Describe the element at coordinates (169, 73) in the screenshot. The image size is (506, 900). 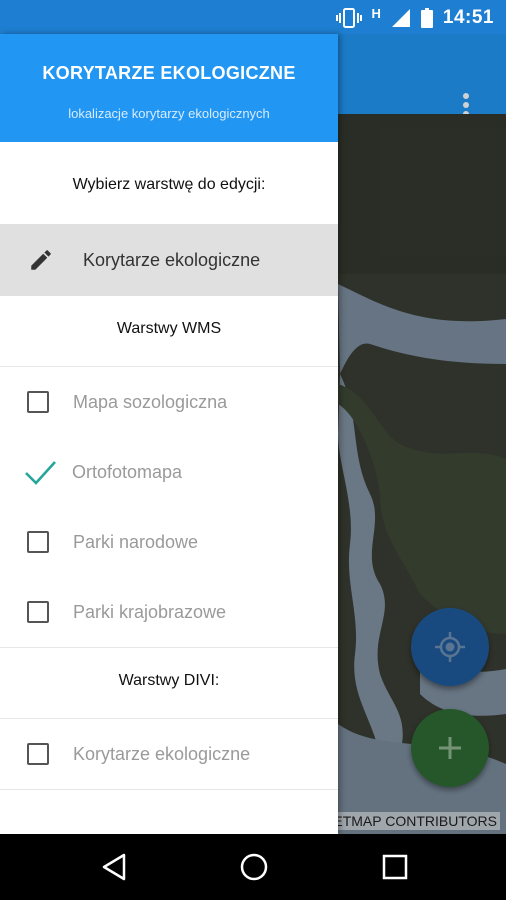
I see `drawer-title: KORYTARZE EKOLOGICZNE` at that location.